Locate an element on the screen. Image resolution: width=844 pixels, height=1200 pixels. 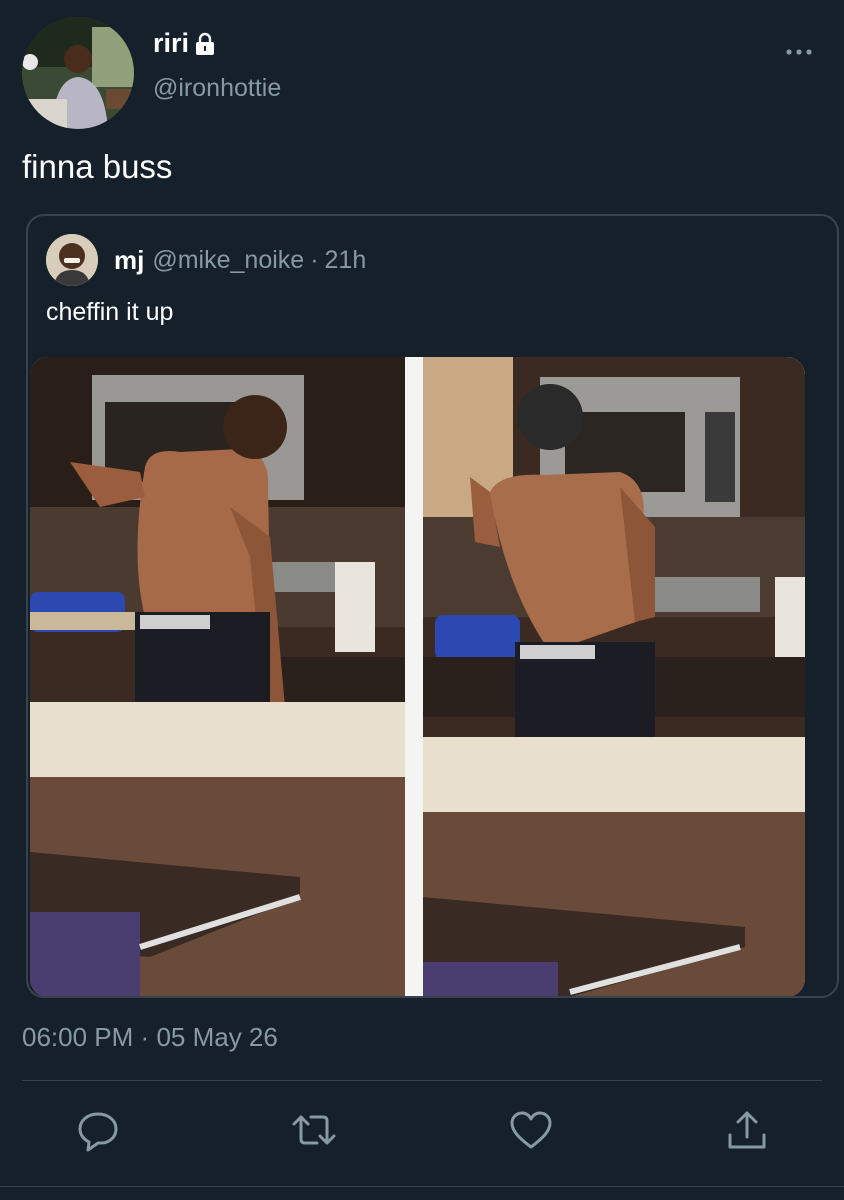
reply-icon is located at coordinates (98, 1132).